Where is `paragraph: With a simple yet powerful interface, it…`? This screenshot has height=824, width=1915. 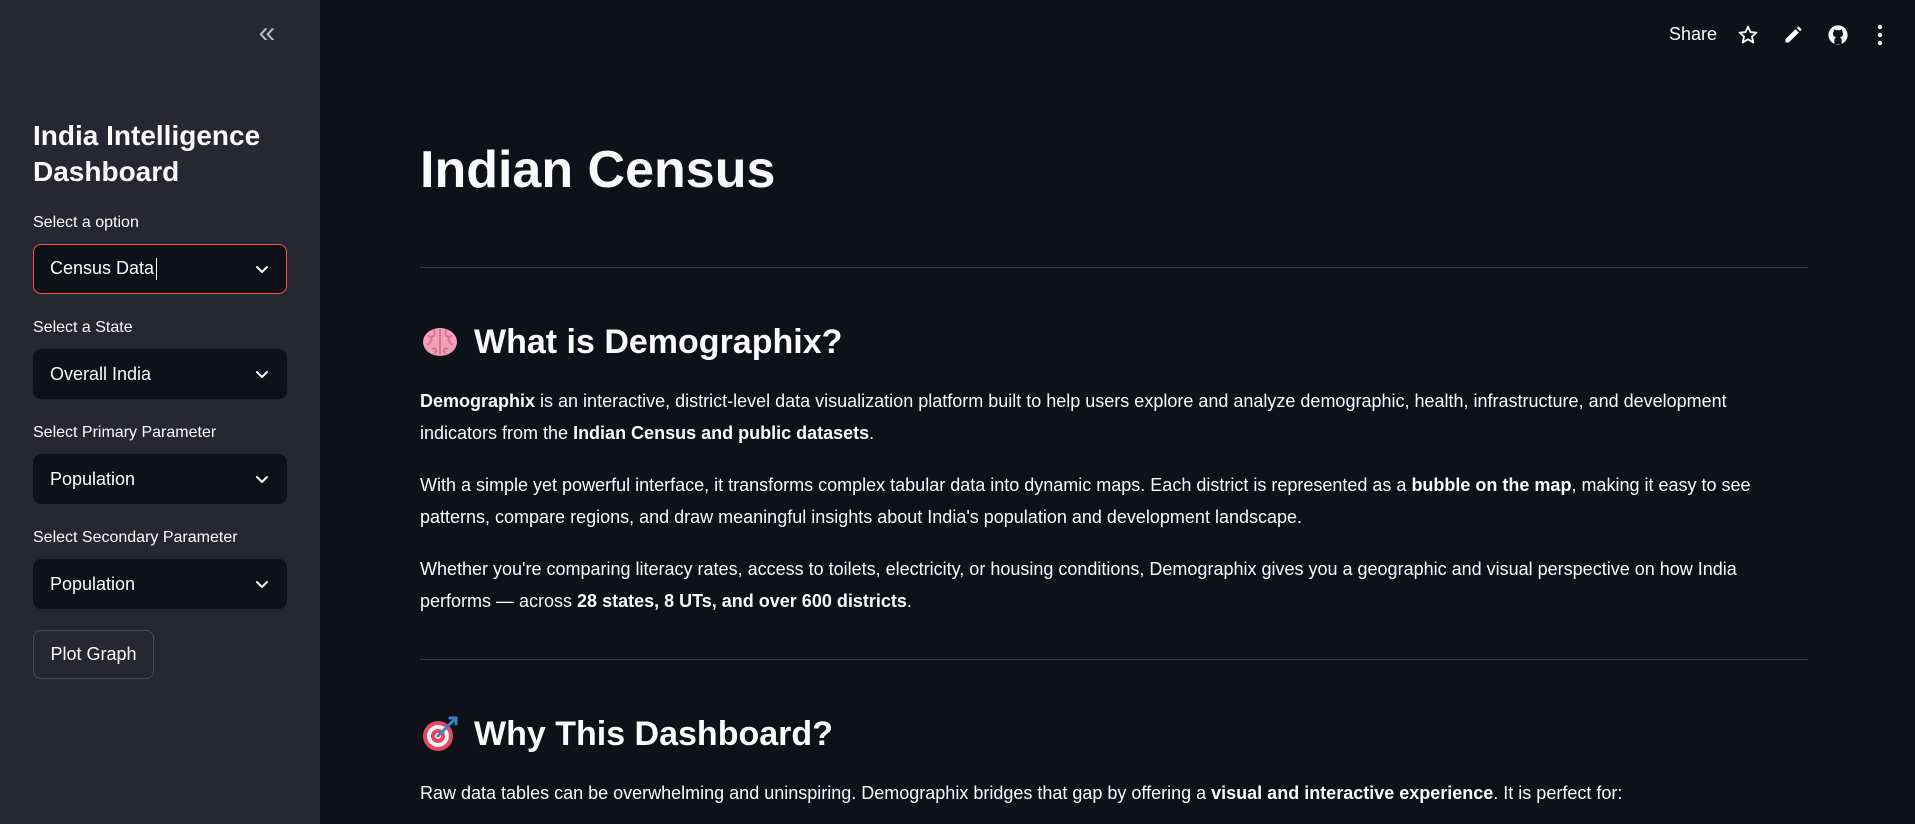
paragraph: With a simple yet powerful interface, it… is located at coordinates (1114, 501).